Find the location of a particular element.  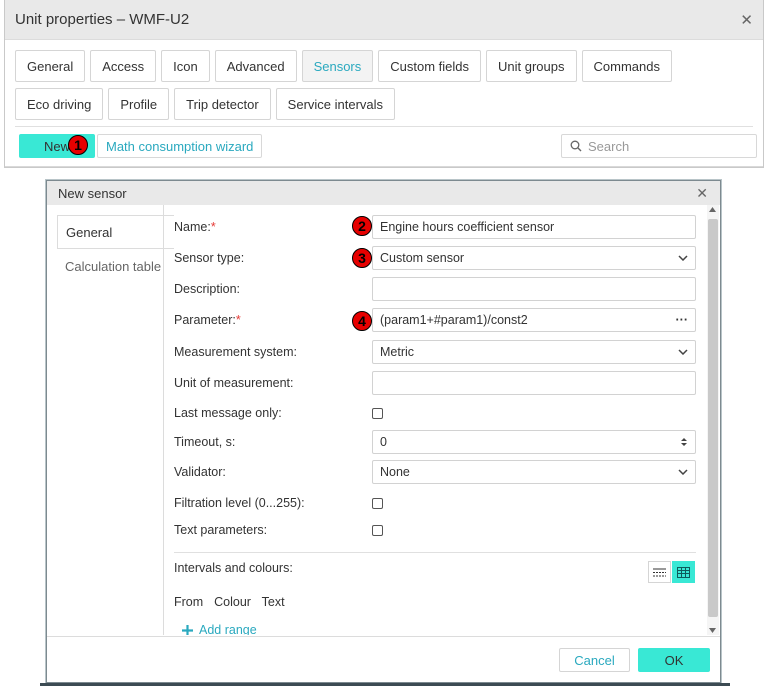

validator-select: None is located at coordinates (534, 472).